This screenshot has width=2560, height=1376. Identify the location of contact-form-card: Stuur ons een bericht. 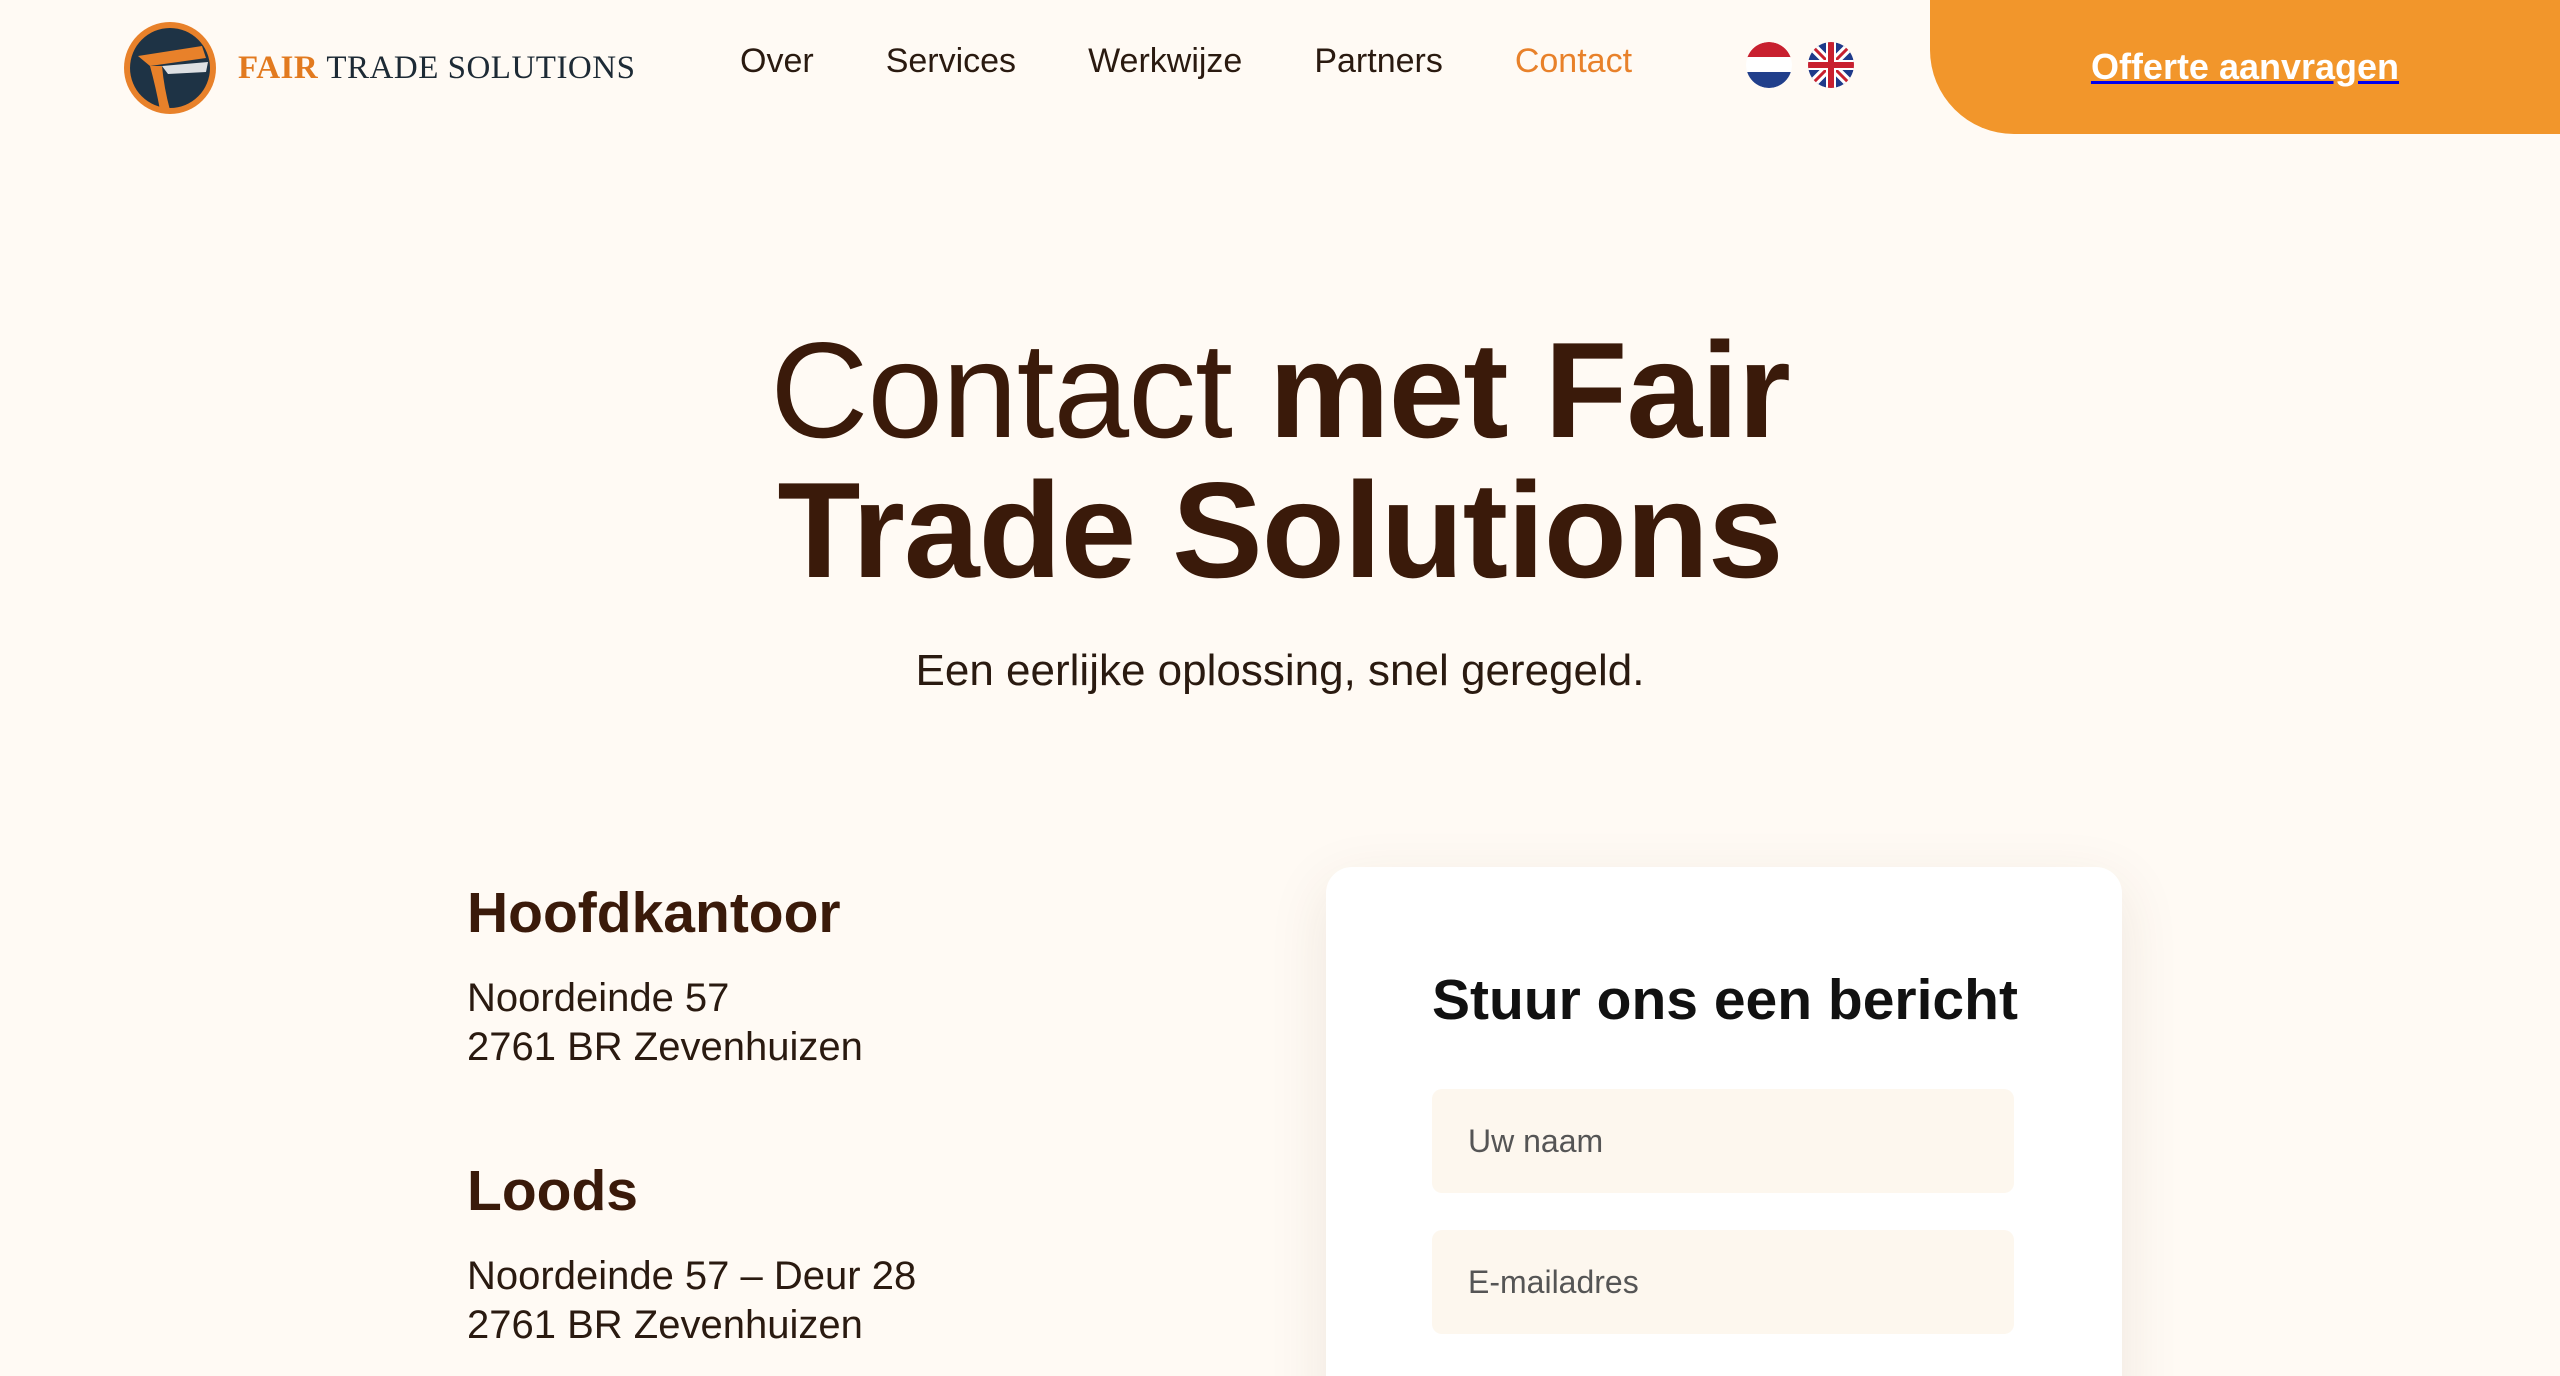
(1724, 1121).